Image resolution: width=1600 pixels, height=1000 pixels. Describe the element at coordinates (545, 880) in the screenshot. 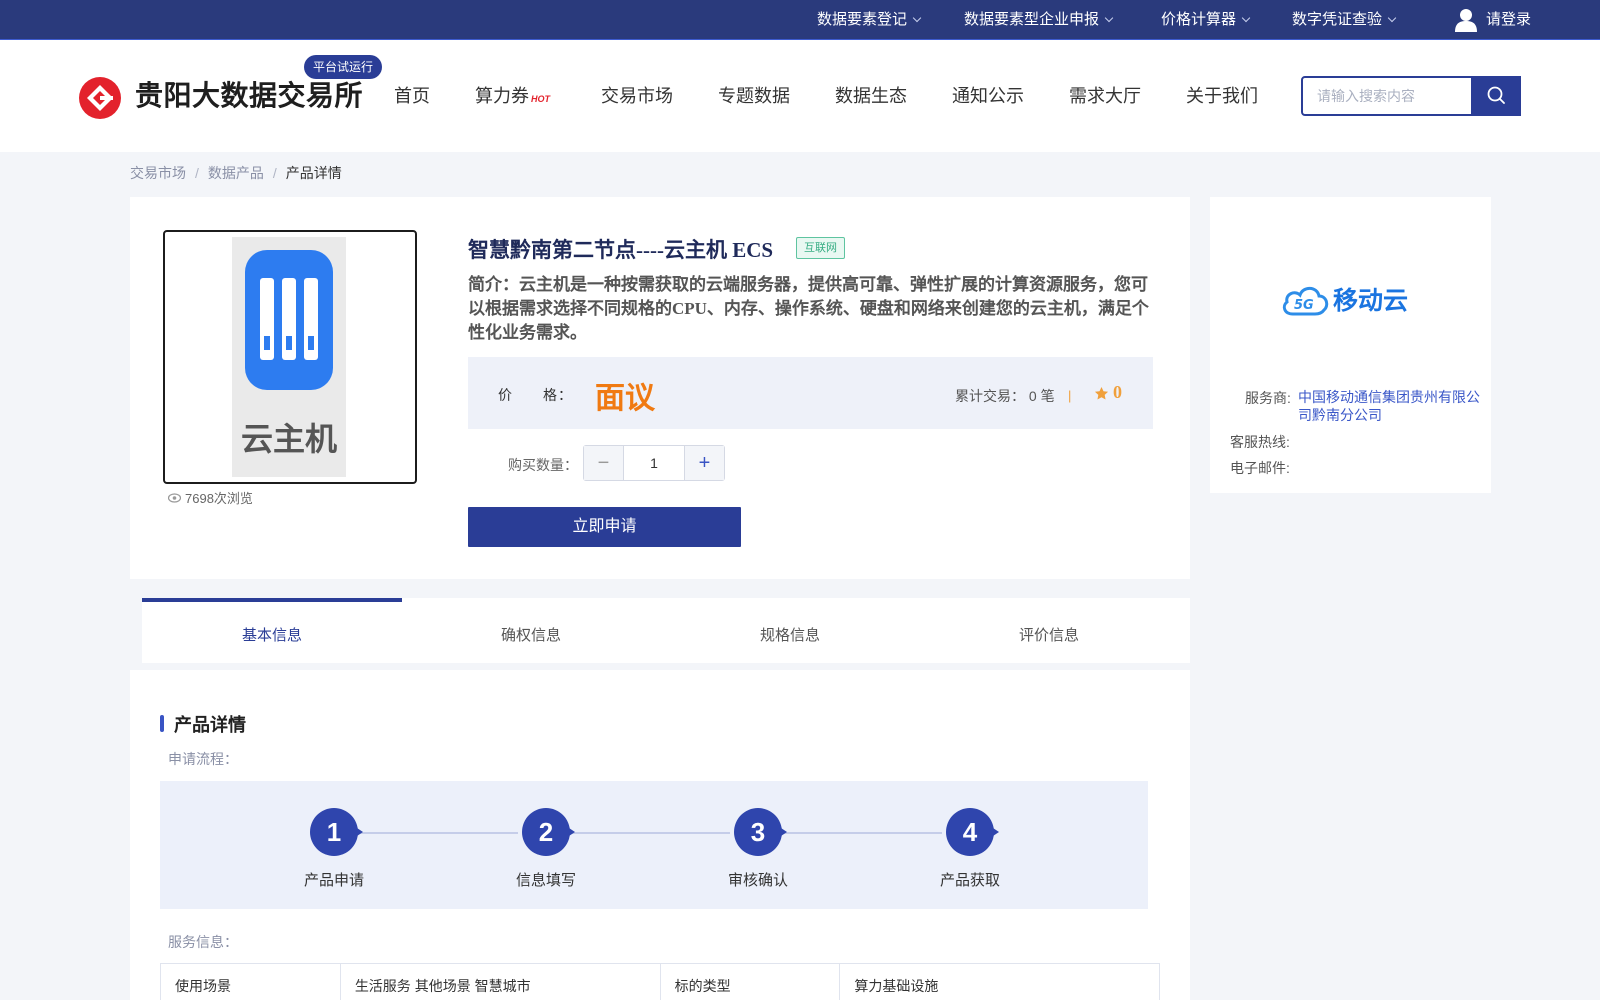

I see `flow-step-2-label: 信息填写` at that location.